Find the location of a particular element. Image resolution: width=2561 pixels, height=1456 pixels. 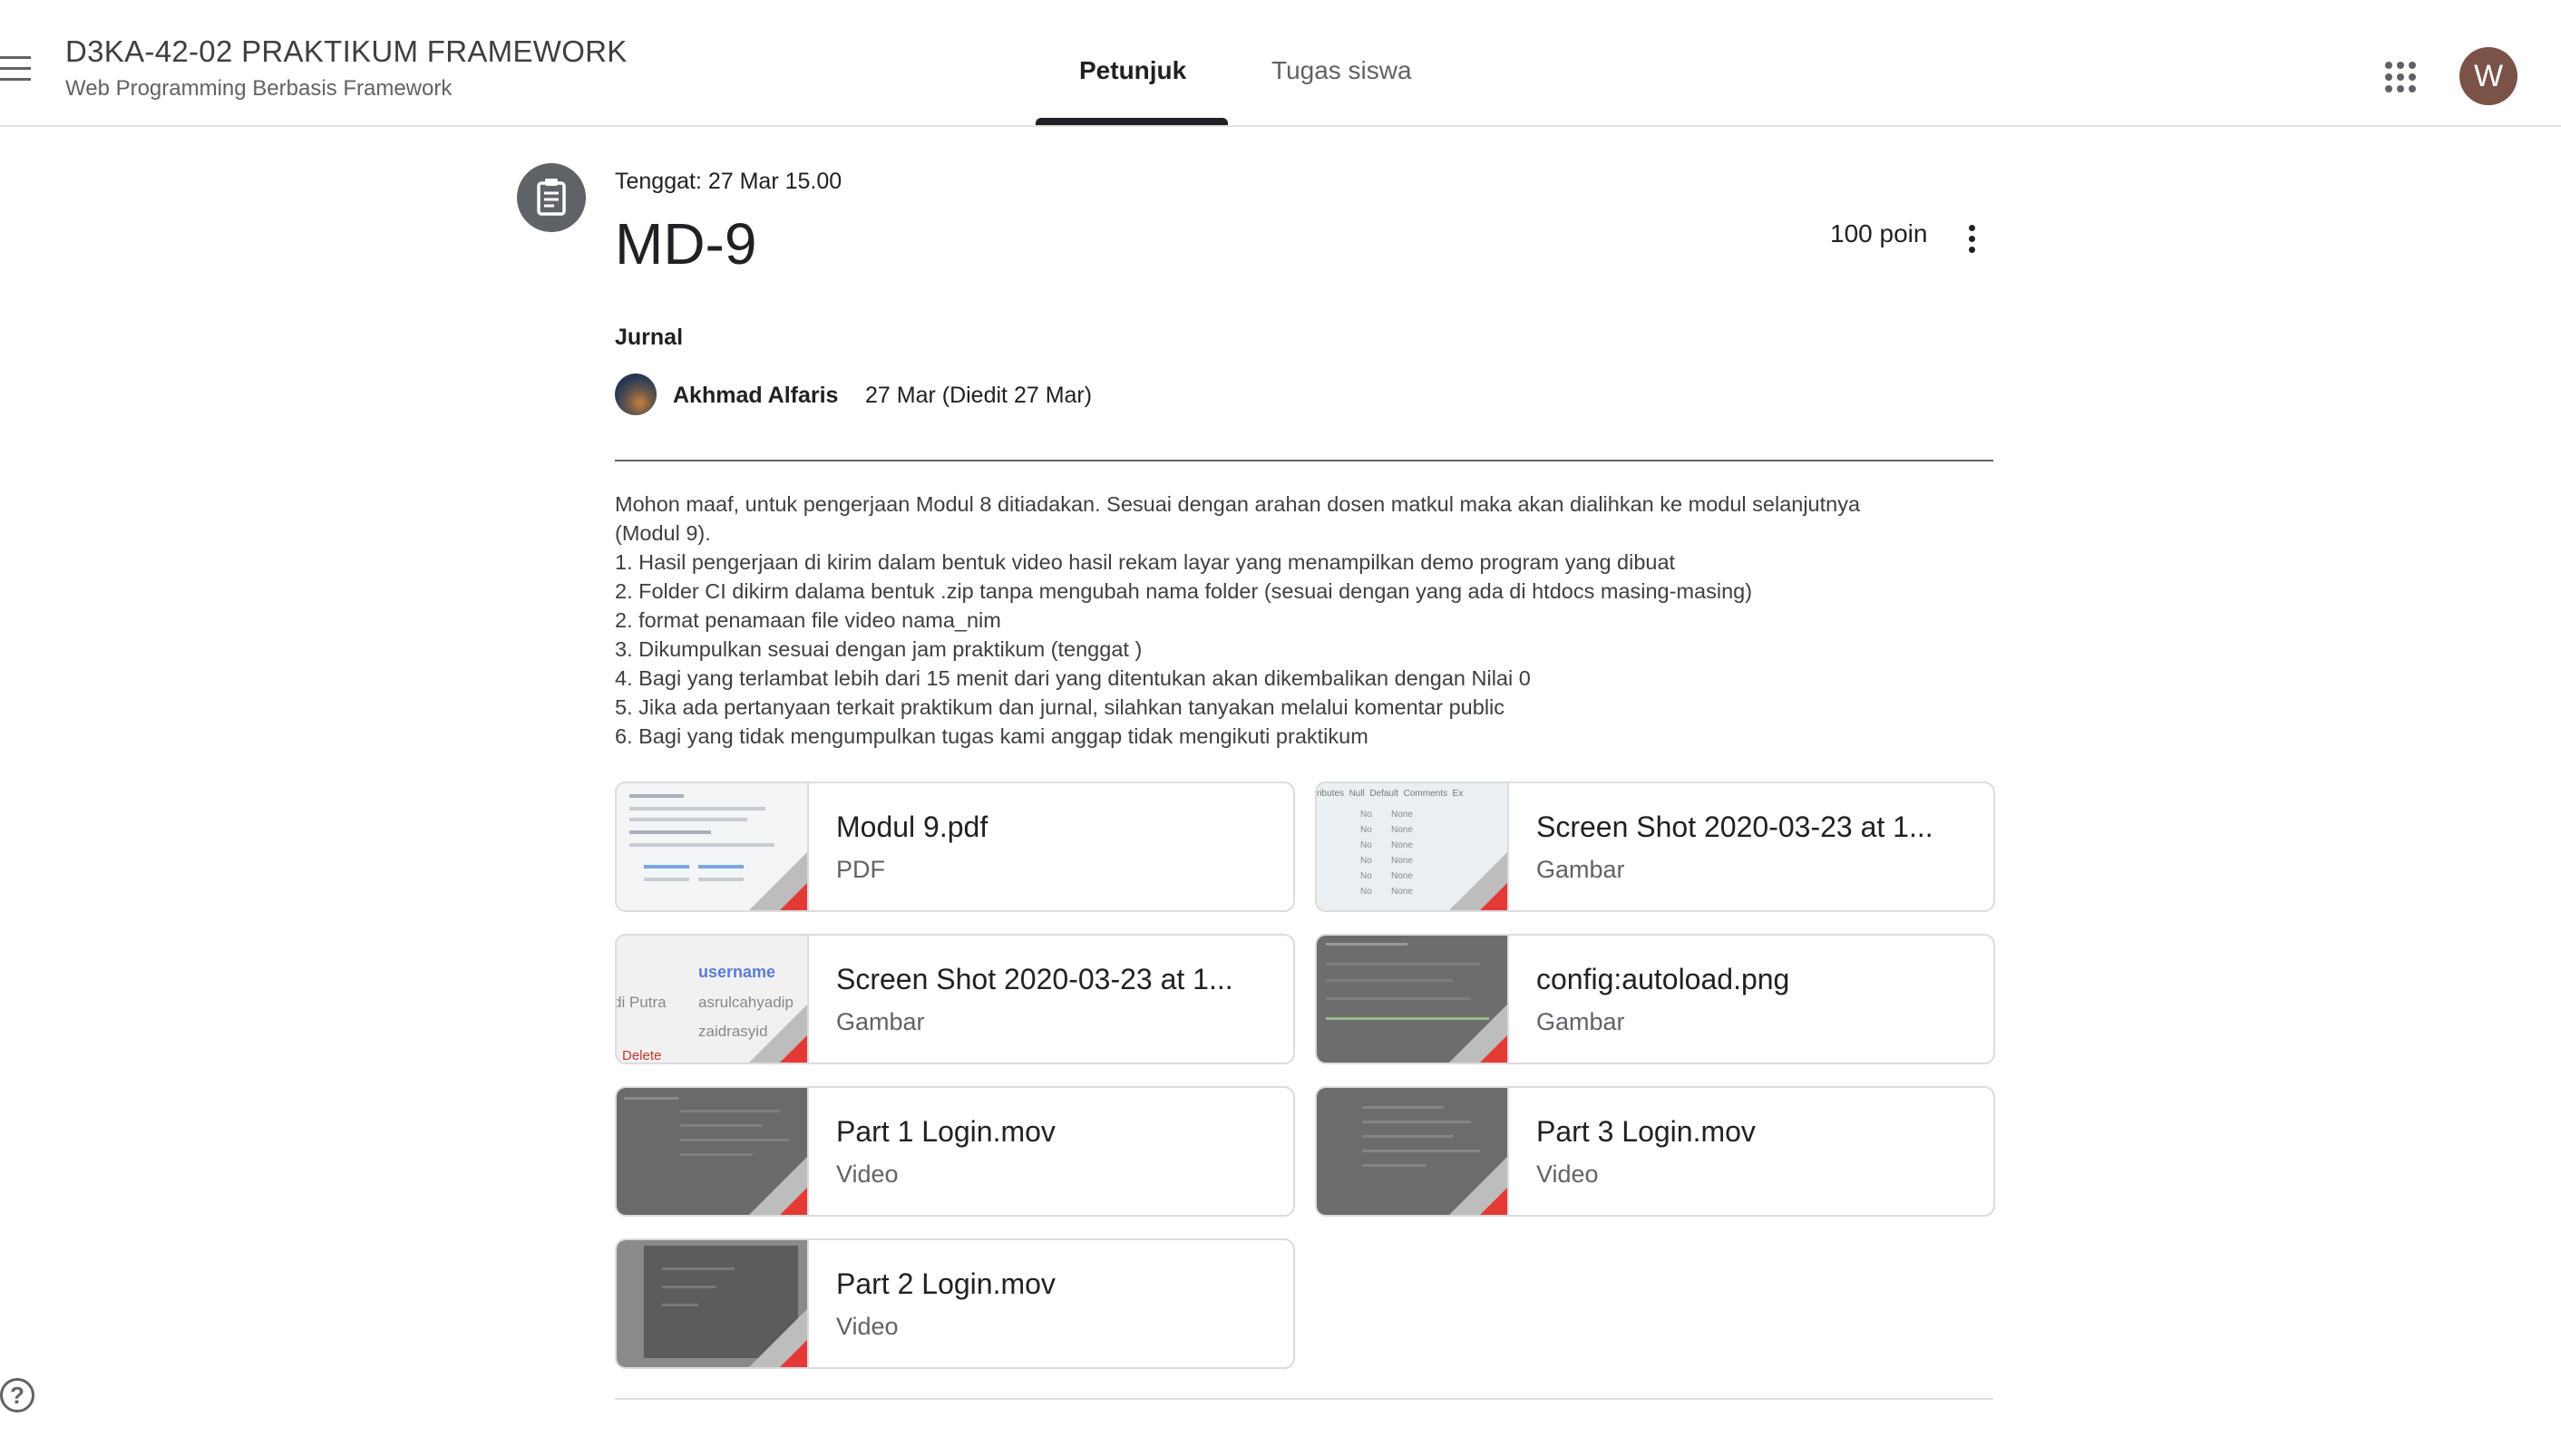

google-apps-icon is located at coordinates (2400, 77).